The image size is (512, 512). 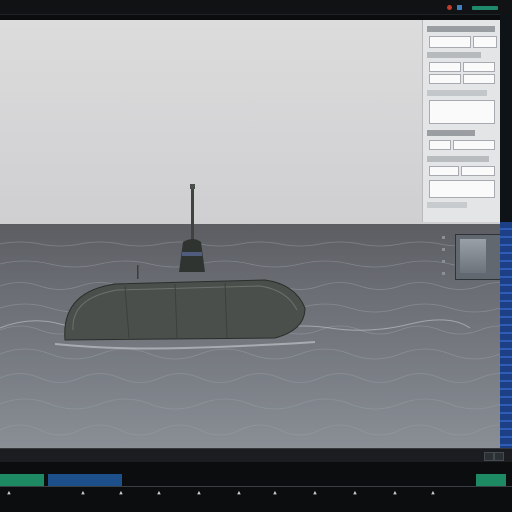 I want to click on physics-header, so click(x=458, y=159).